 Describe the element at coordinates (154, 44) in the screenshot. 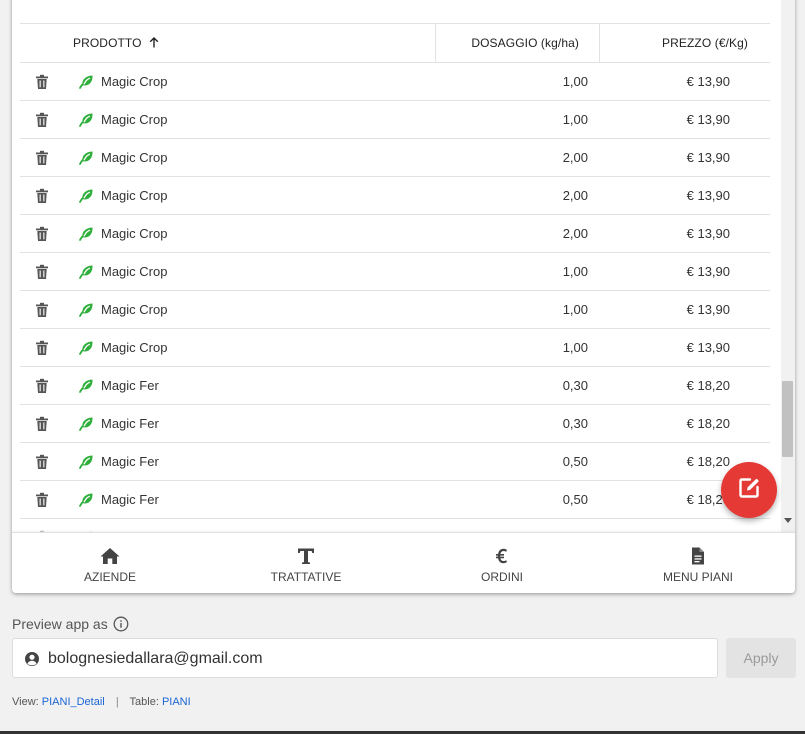

I see `sort-ascending-icon` at that location.